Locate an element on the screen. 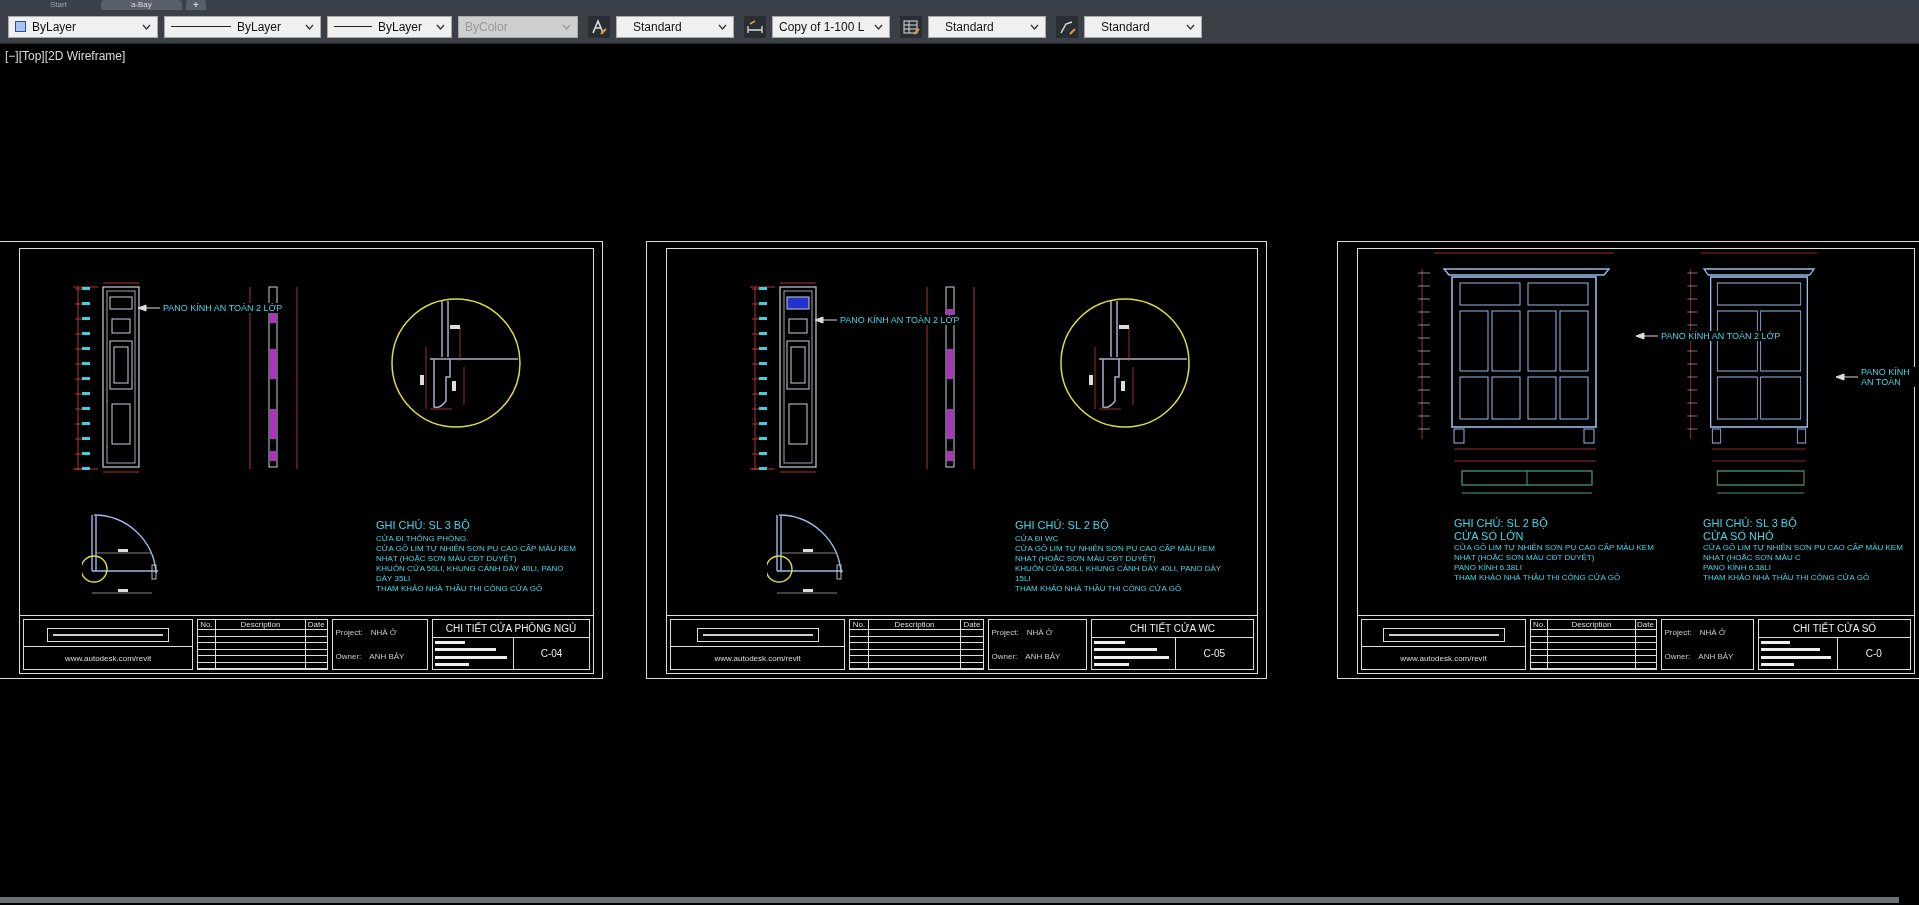 The image size is (1919, 905). dimension-icon is located at coordinates (755, 26).